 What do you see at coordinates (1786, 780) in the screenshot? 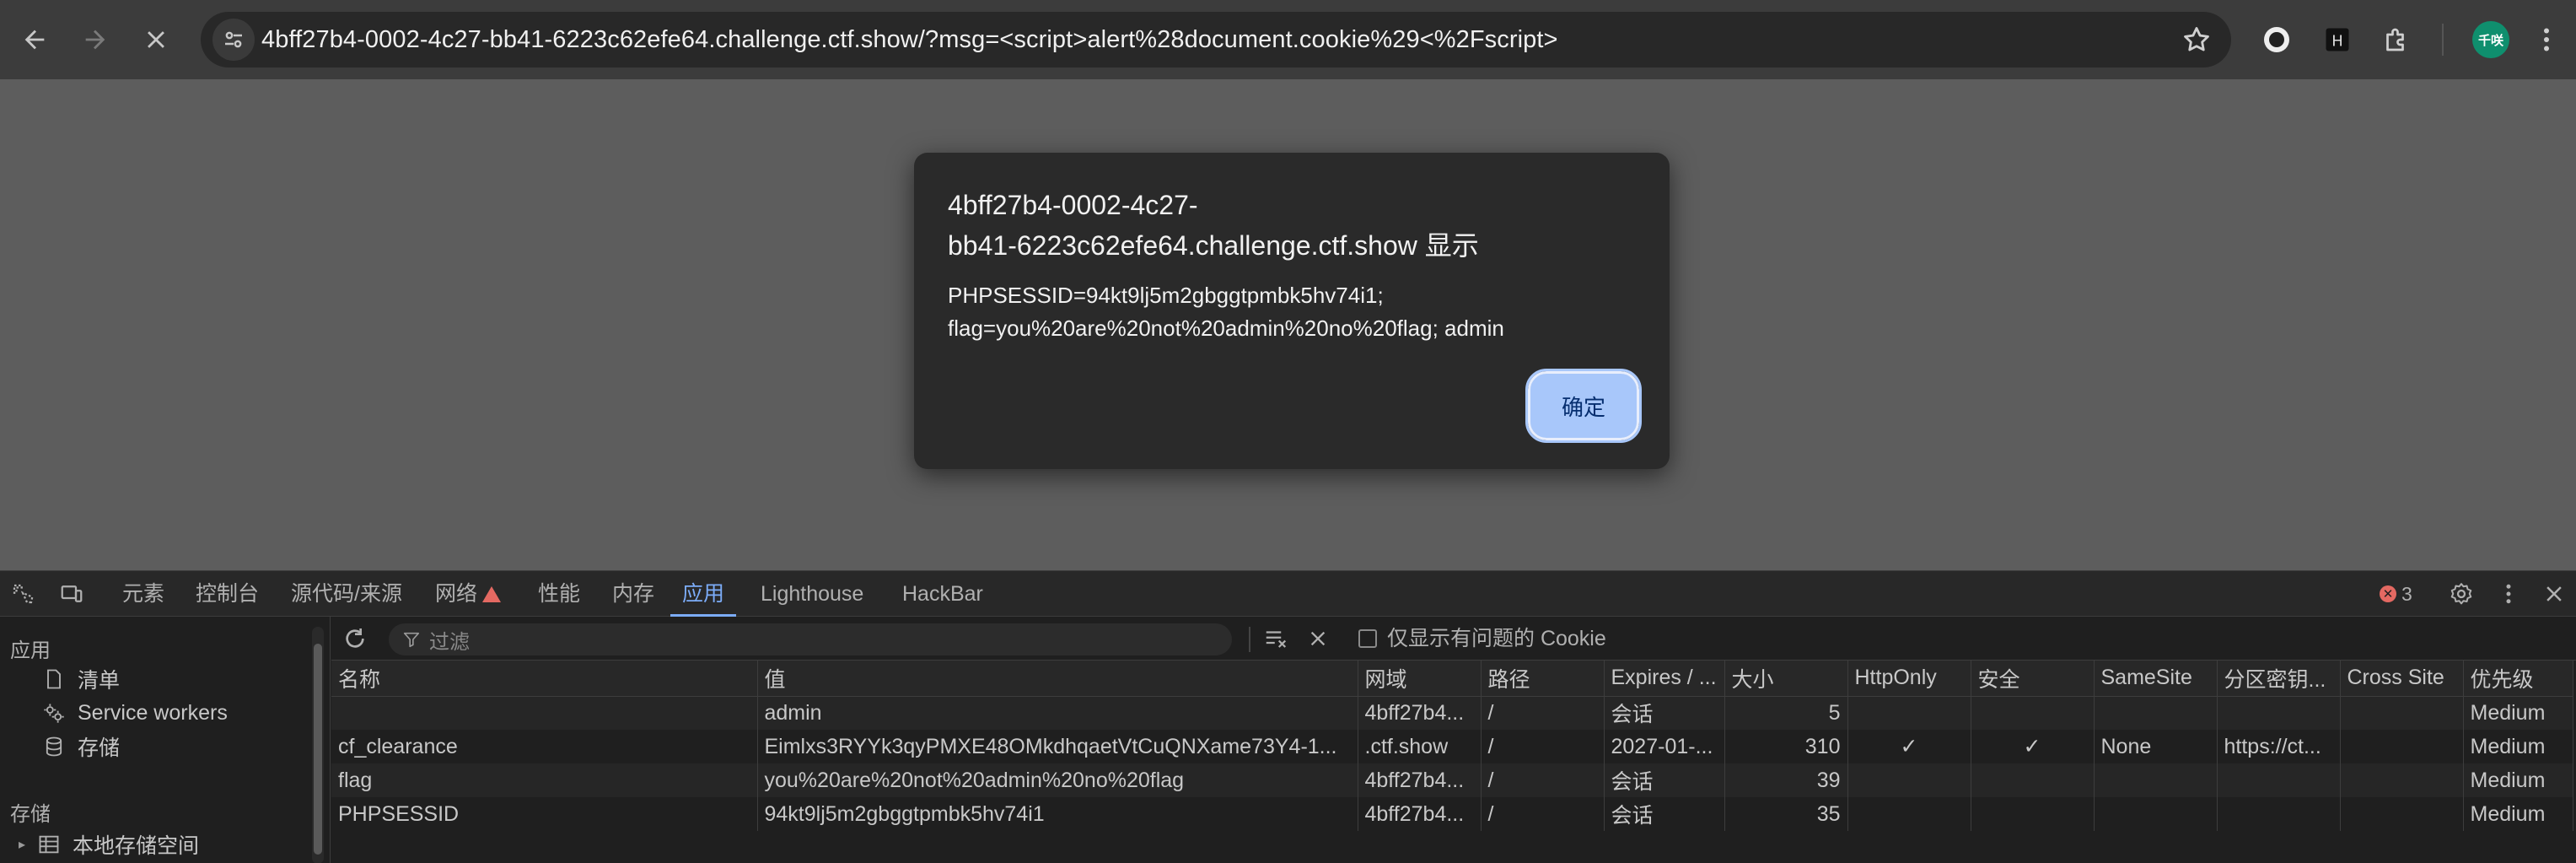
I see `cookie-size: 39` at bounding box center [1786, 780].